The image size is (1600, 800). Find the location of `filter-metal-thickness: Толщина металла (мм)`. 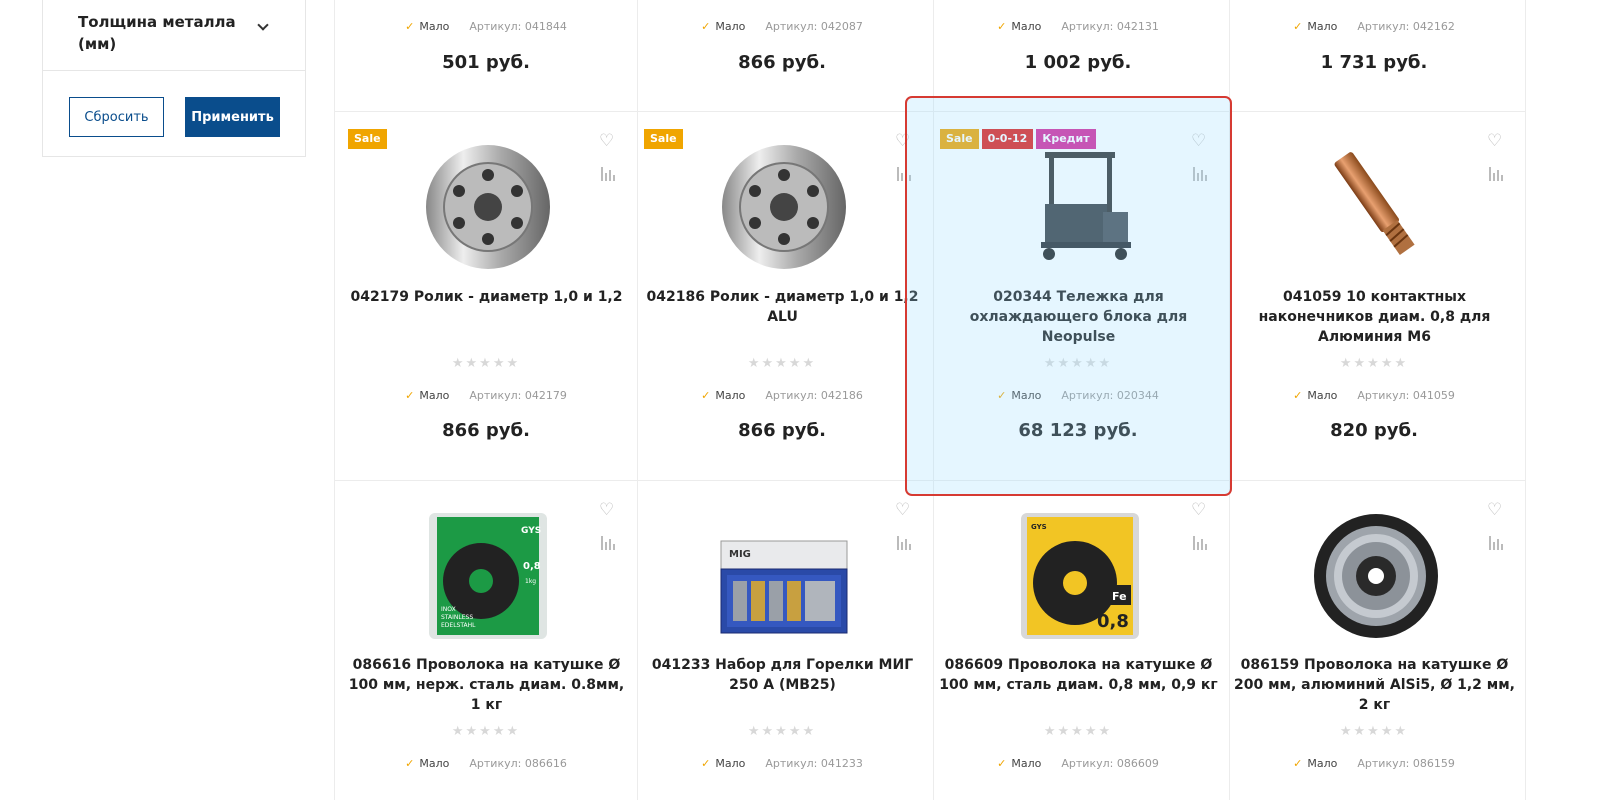

filter-metal-thickness: Толщина металла (мм) is located at coordinates (174, 35).